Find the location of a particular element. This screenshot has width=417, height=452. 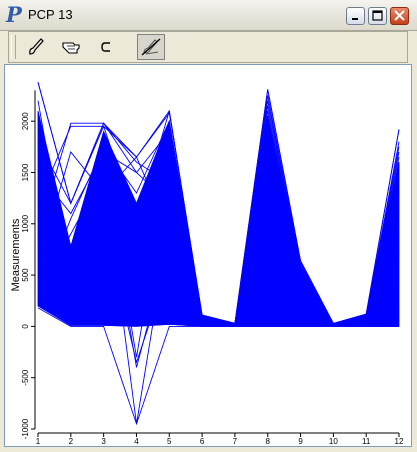

x-tick-label: 8 is located at coordinates (268, 441).